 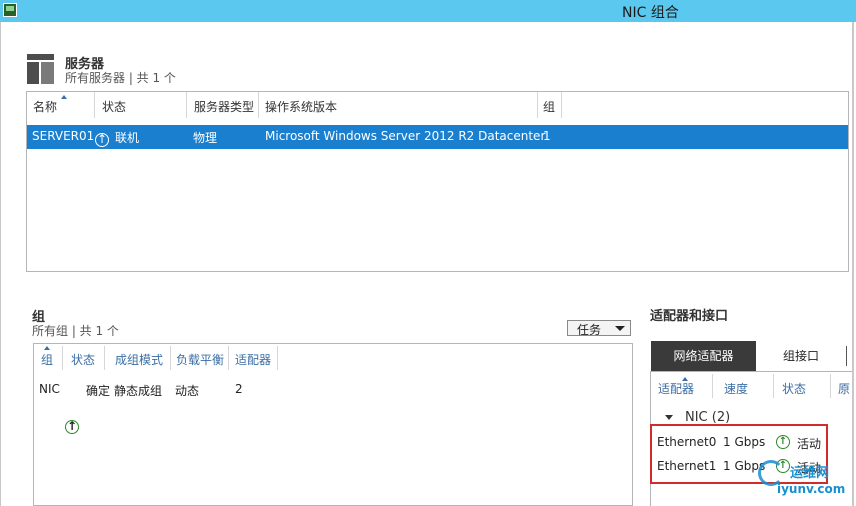 What do you see at coordinates (127, 138) in the screenshot?
I see `server-status: 联机` at bounding box center [127, 138].